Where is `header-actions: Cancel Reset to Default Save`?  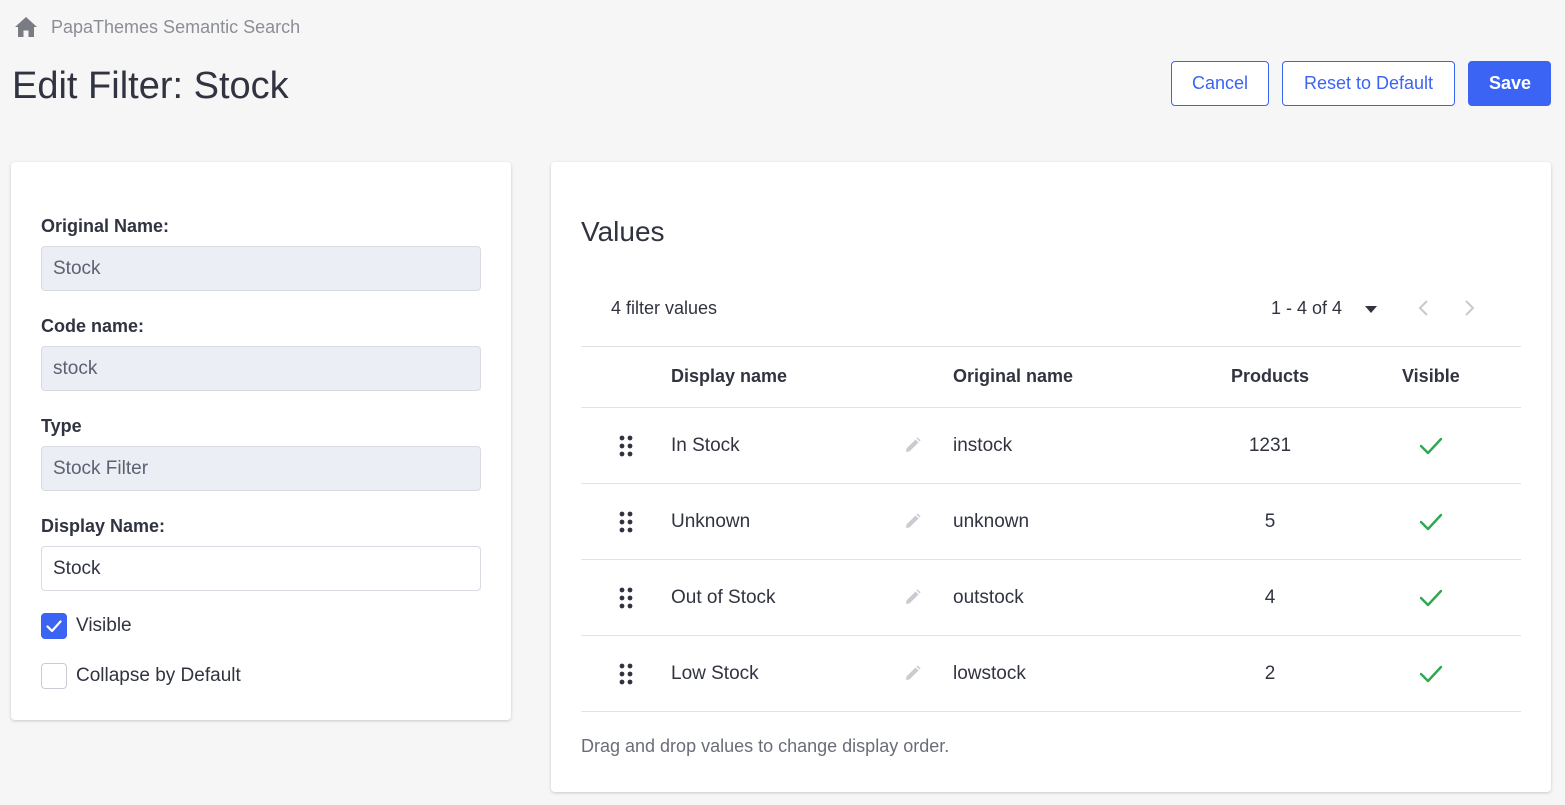
header-actions: Cancel Reset to Default Save is located at coordinates (1361, 83).